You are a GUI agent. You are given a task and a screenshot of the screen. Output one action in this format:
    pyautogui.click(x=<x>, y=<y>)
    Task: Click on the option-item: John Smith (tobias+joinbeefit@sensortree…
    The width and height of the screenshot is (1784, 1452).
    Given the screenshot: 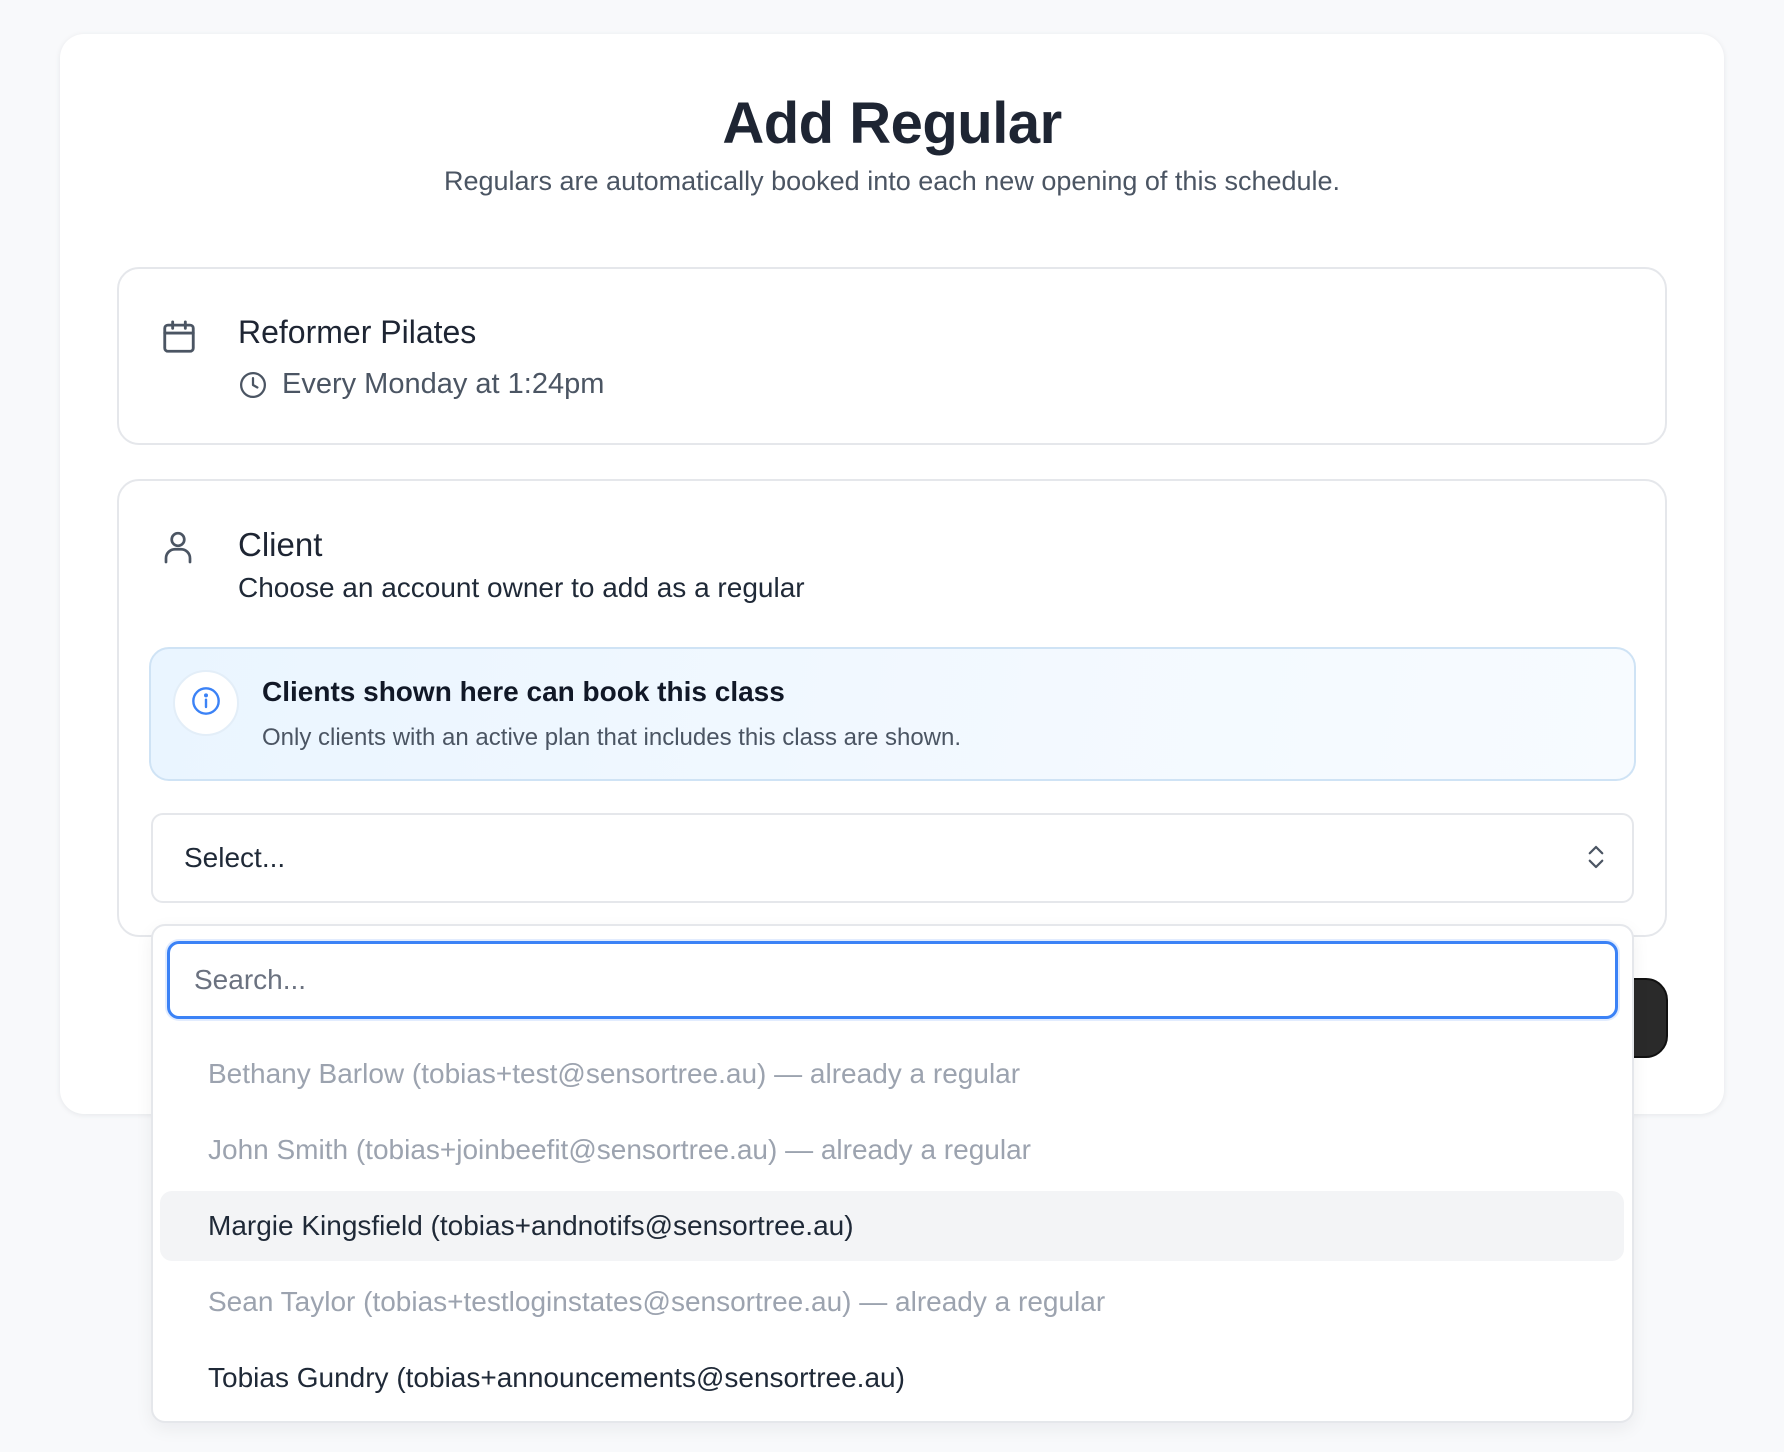 What is the action you would take?
    pyautogui.click(x=619, y=1149)
    